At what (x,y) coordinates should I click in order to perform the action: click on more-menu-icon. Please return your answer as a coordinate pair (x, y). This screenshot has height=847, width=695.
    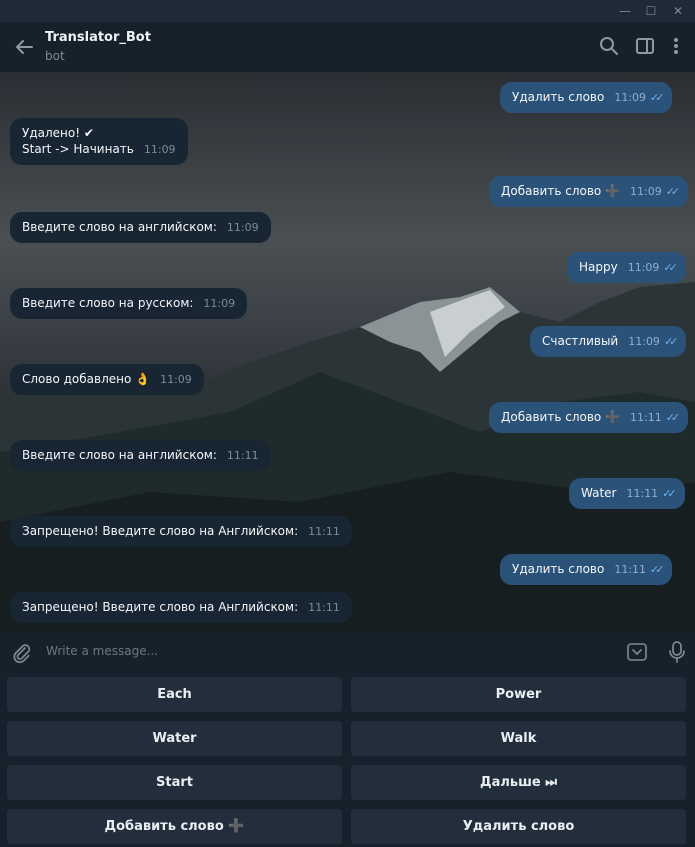
    Looking at the image, I should click on (676, 46).